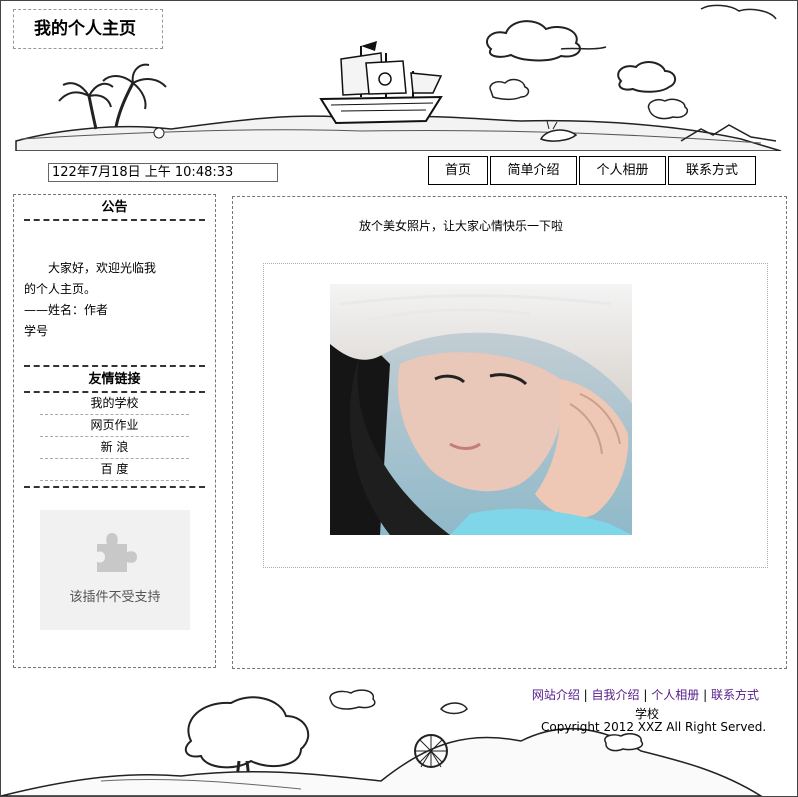 Image resolution: width=798 pixels, height=797 pixels. Describe the element at coordinates (114, 470) in the screenshot. I see `link-baidu: 百 度` at that location.